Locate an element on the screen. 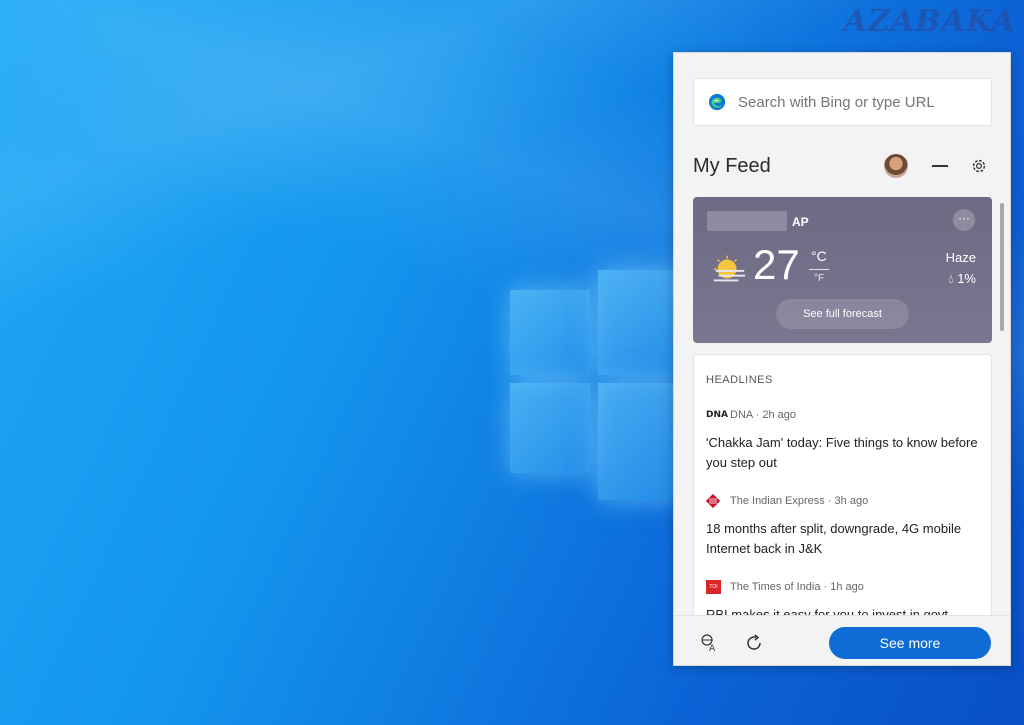 The width and height of the screenshot is (1024, 725). indian-express-logo is located at coordinates (713, 501).